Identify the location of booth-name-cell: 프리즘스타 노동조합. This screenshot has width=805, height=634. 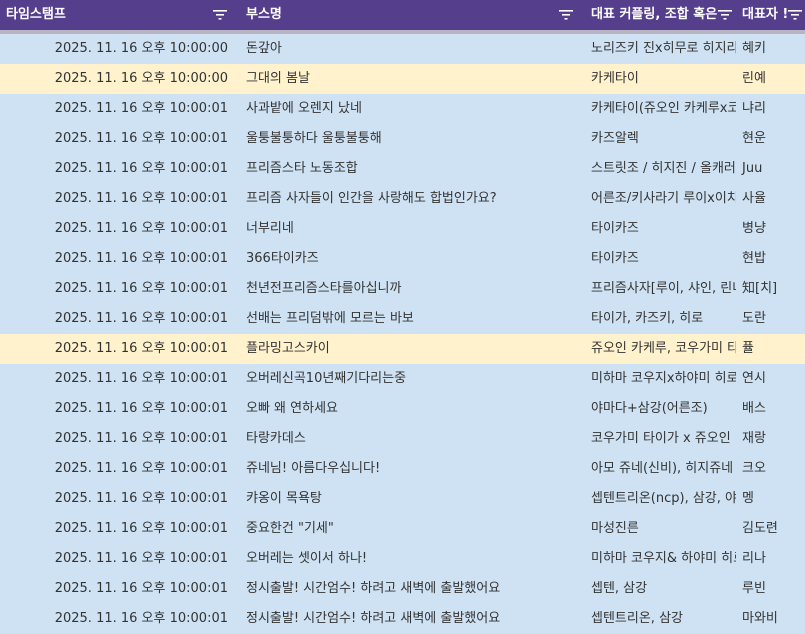
(412, 169).